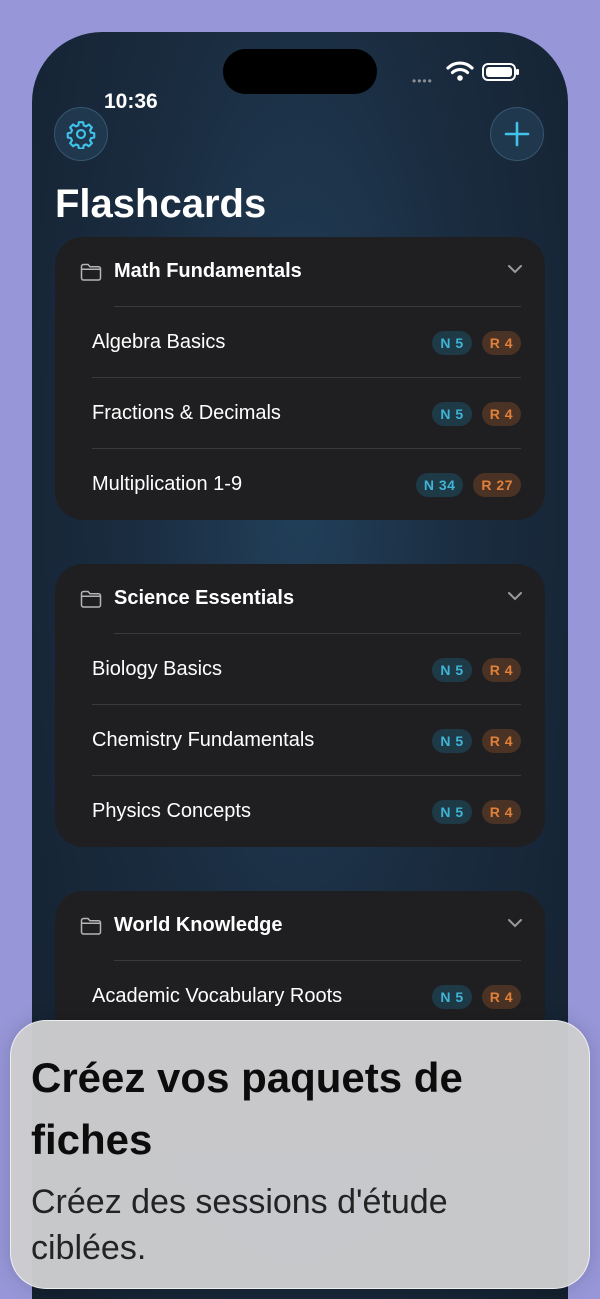  I want to click on deck-item-label: Fractions & Decimals, so click(186, 413).